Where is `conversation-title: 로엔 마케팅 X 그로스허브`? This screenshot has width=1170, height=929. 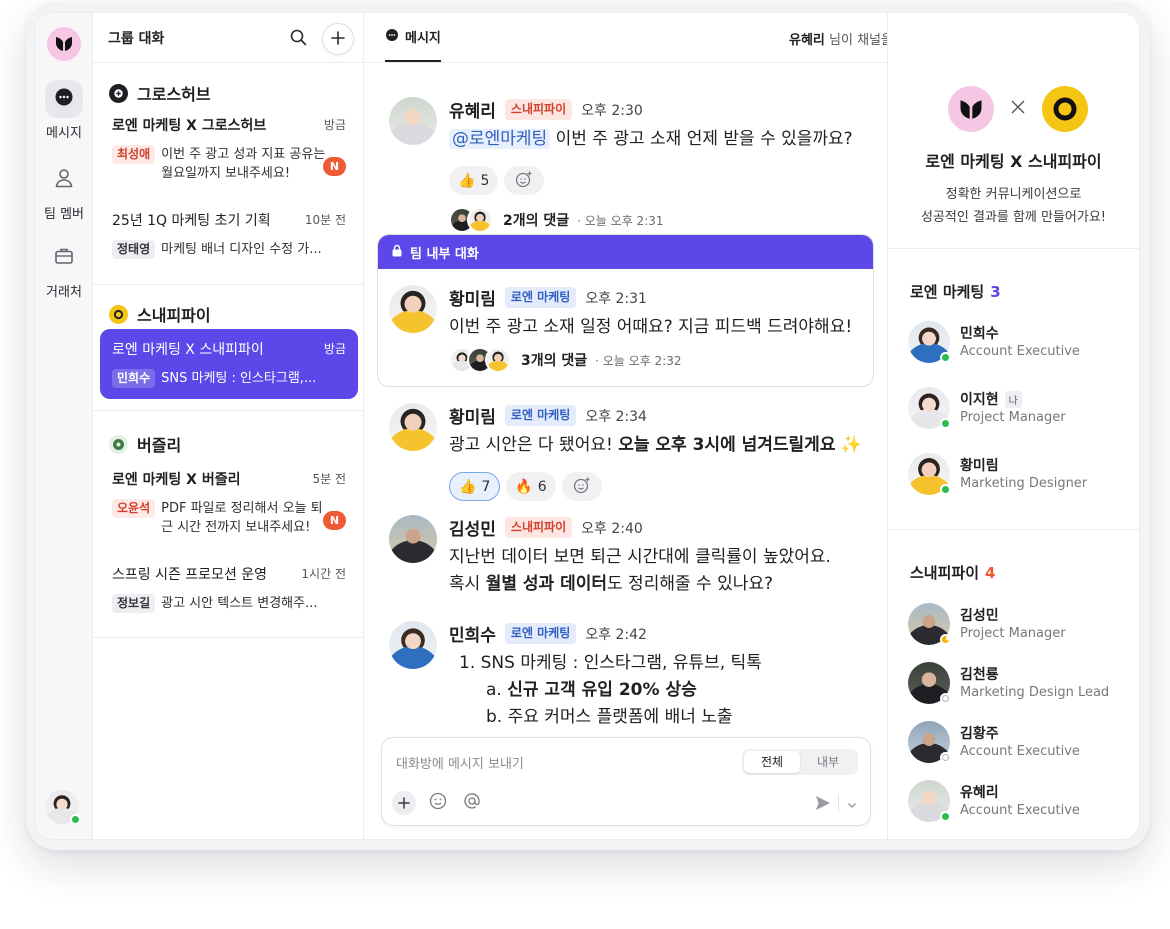
conversation-title: 로엔 마케팅 X 그로스허브 is located at coordinates (189, 126).